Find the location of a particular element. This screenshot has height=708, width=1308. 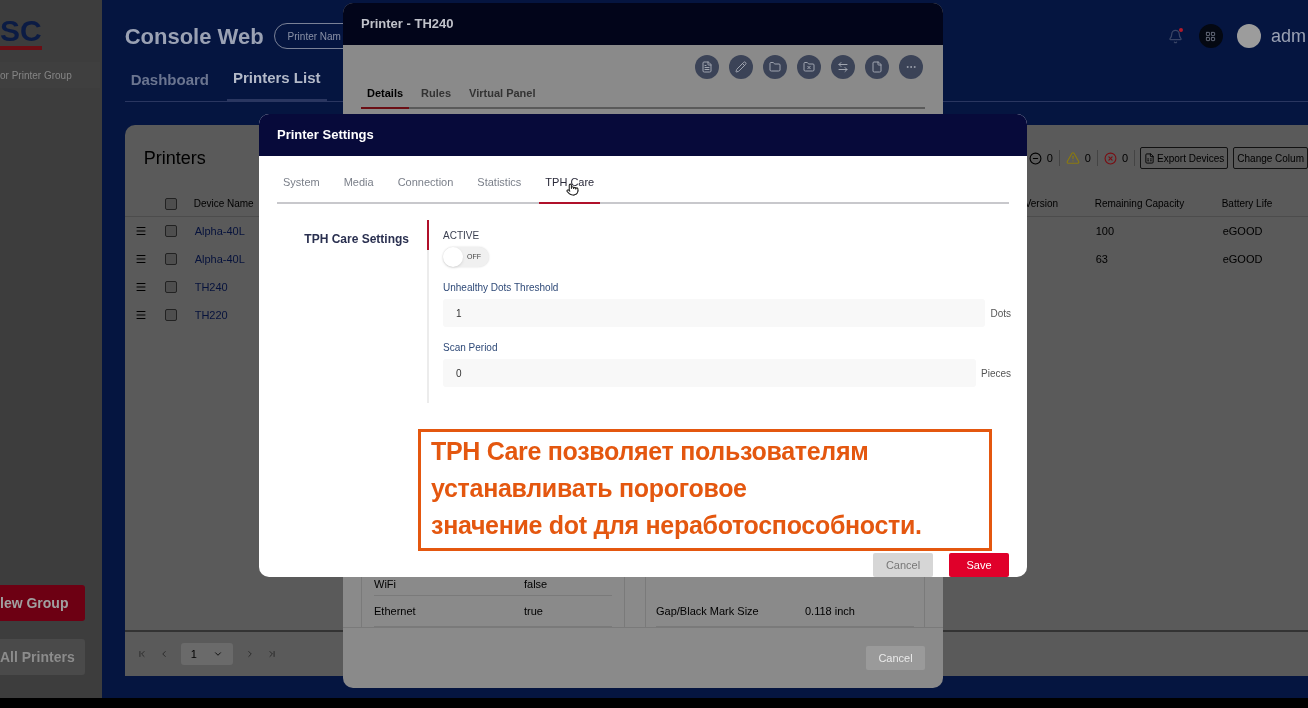

change-columns-button: Change Colum is located at coordinates (1270, 158).